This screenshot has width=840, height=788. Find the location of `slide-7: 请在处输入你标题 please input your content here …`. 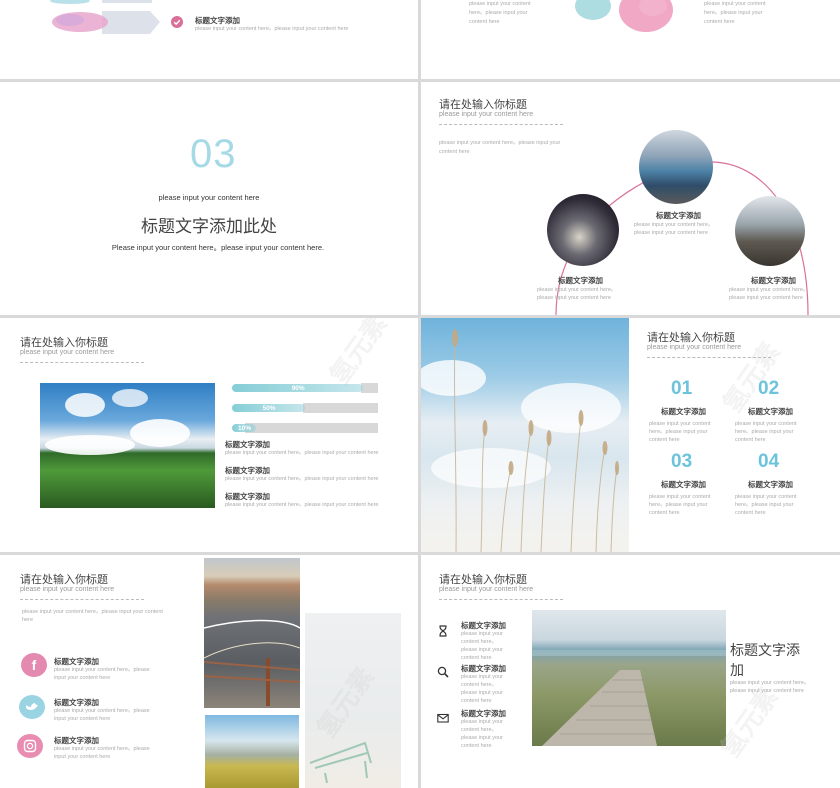

slide-7: 请在处输入你标题 please input your content here … is located at coordinates (209, 671).